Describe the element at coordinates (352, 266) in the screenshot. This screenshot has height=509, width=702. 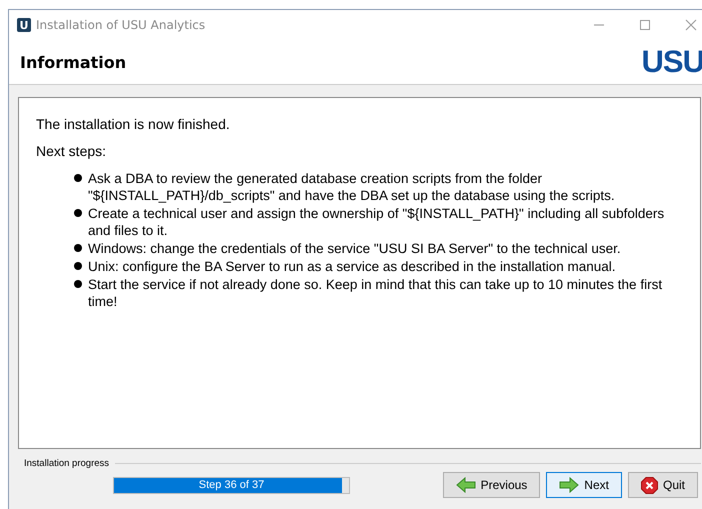
I see `step-text: Unix: configure the BA Server to run as a service as described in the installation manual.` at that location.